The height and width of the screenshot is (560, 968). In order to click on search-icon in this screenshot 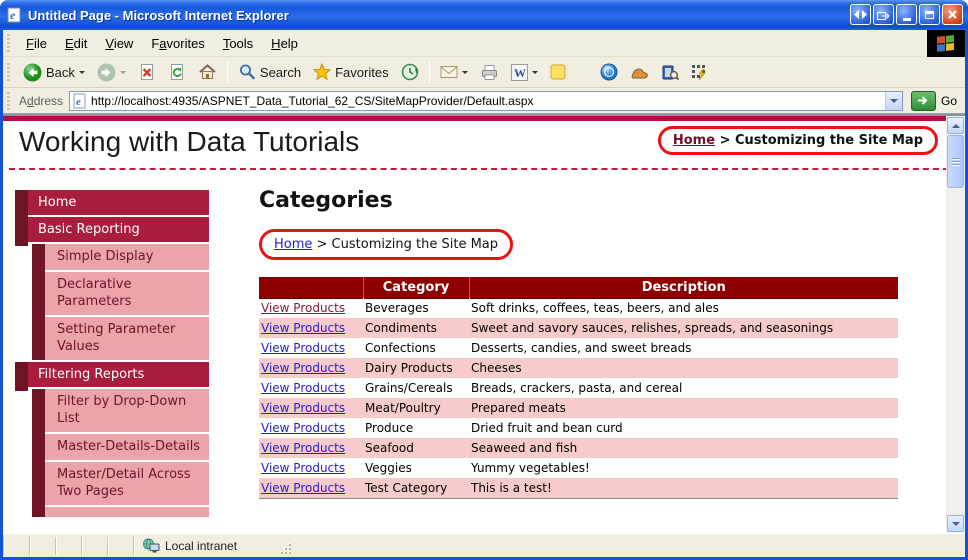, I will do `click(247, 72)`.